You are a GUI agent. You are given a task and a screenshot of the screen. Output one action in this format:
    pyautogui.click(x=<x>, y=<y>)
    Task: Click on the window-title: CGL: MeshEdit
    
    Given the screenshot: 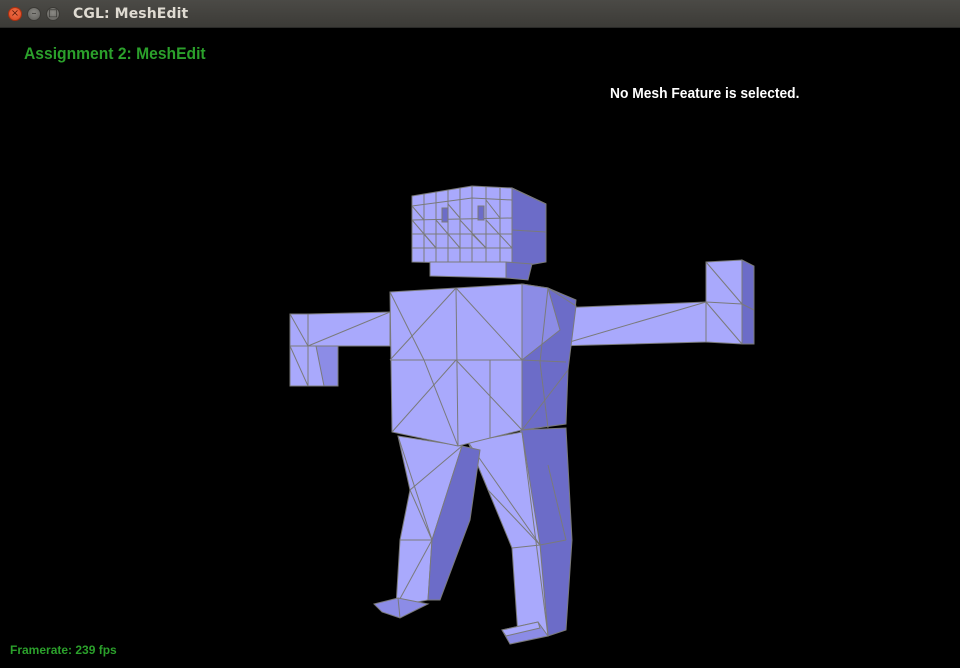 What is the action you would take?
    pyautogui.click(x=131, y=14)
    